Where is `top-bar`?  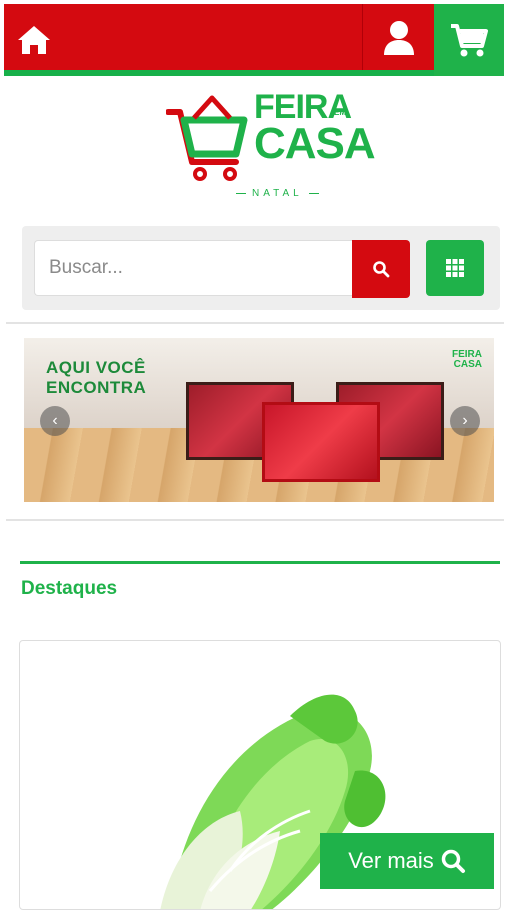 top-bar is located at coordinates (254, 40).